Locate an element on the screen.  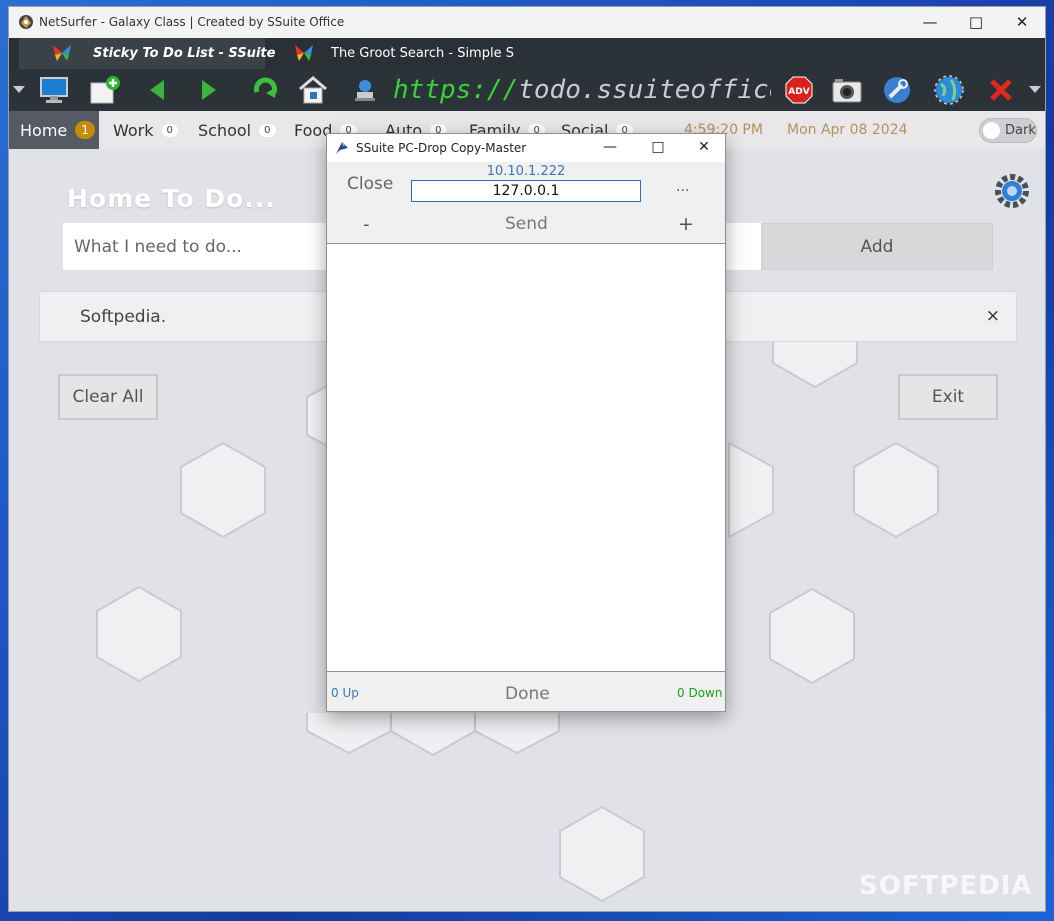
remote-ip-address: 10.10.1.222 is located at coordinates (526, 171).